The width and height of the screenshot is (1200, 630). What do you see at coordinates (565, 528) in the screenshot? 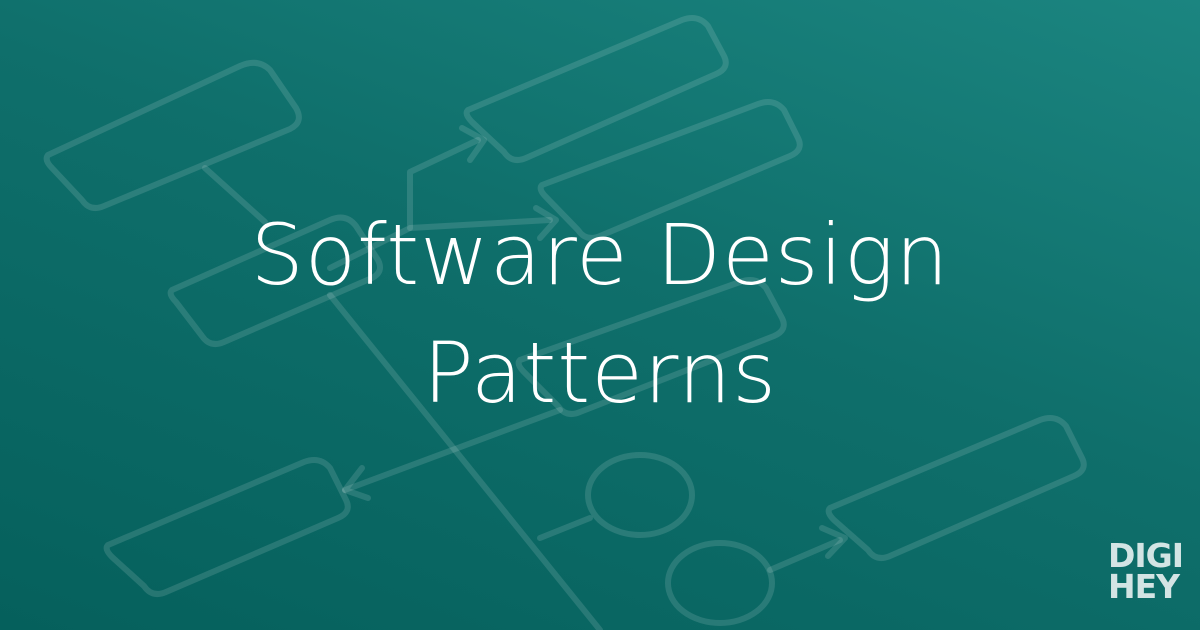
I see `diagram-connector` at bounding box center [565, 528].